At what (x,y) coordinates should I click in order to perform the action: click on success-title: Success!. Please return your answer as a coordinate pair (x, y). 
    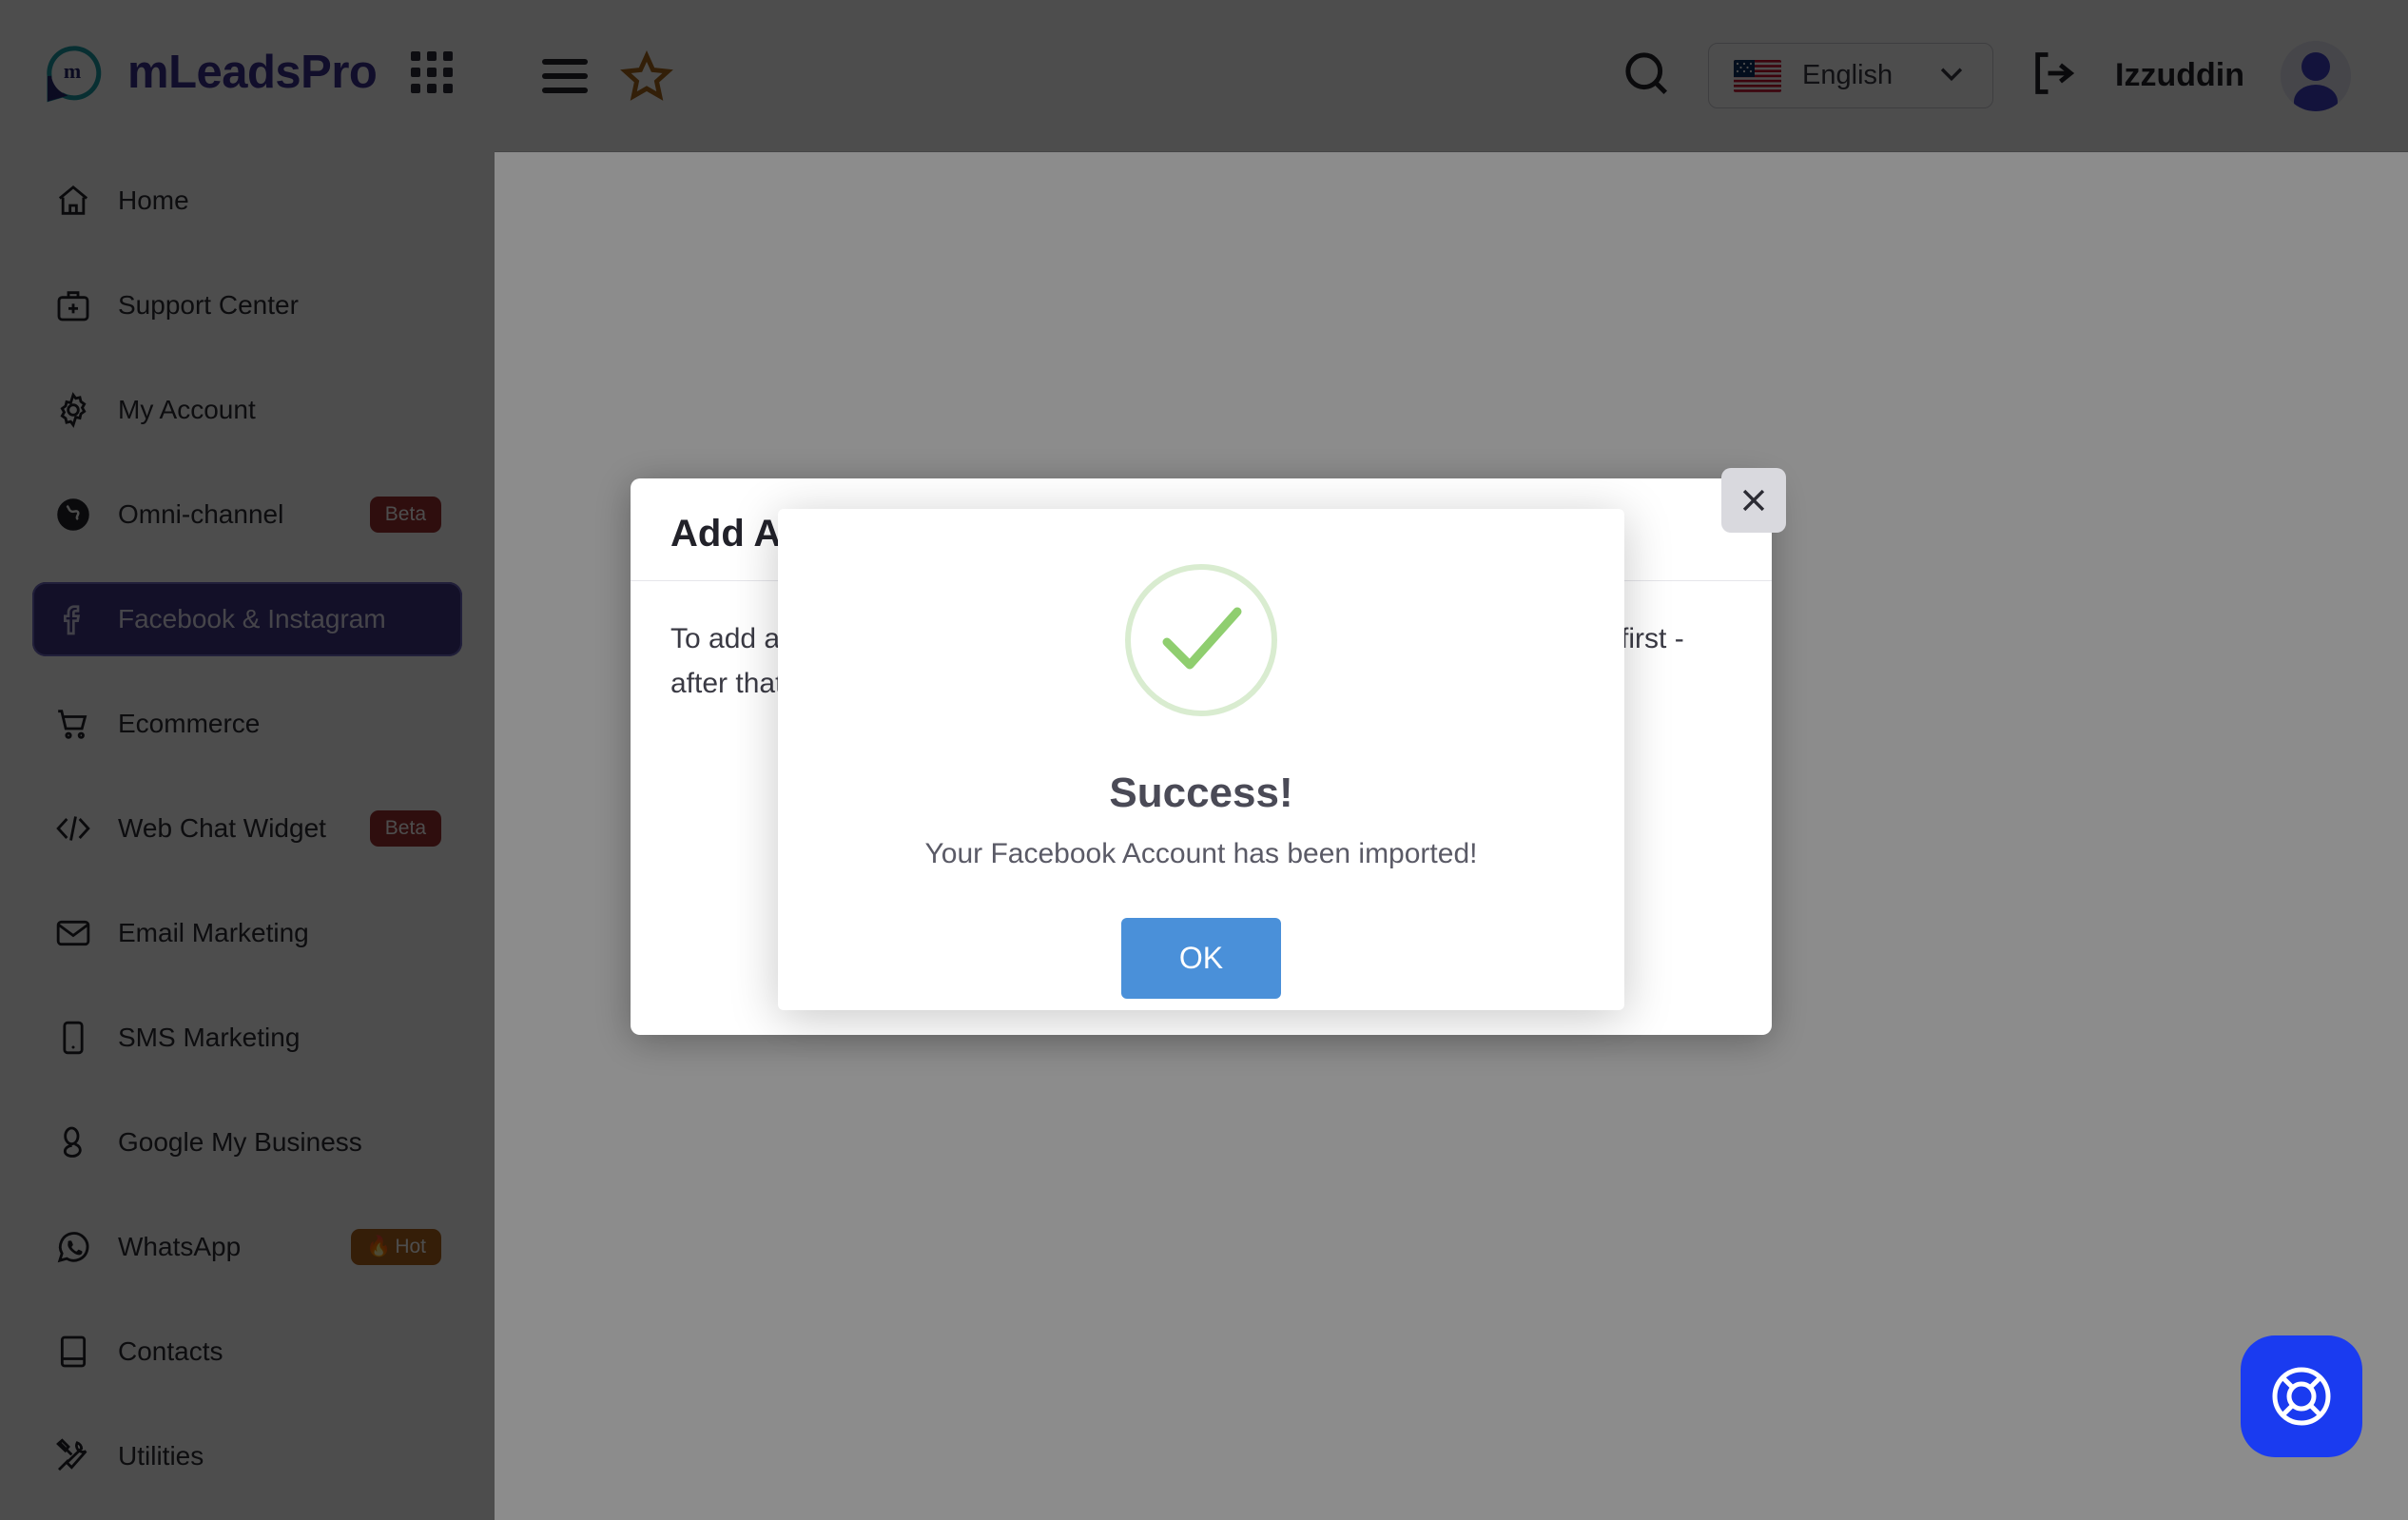
    Looking at the image, I should click on (1201, 793).